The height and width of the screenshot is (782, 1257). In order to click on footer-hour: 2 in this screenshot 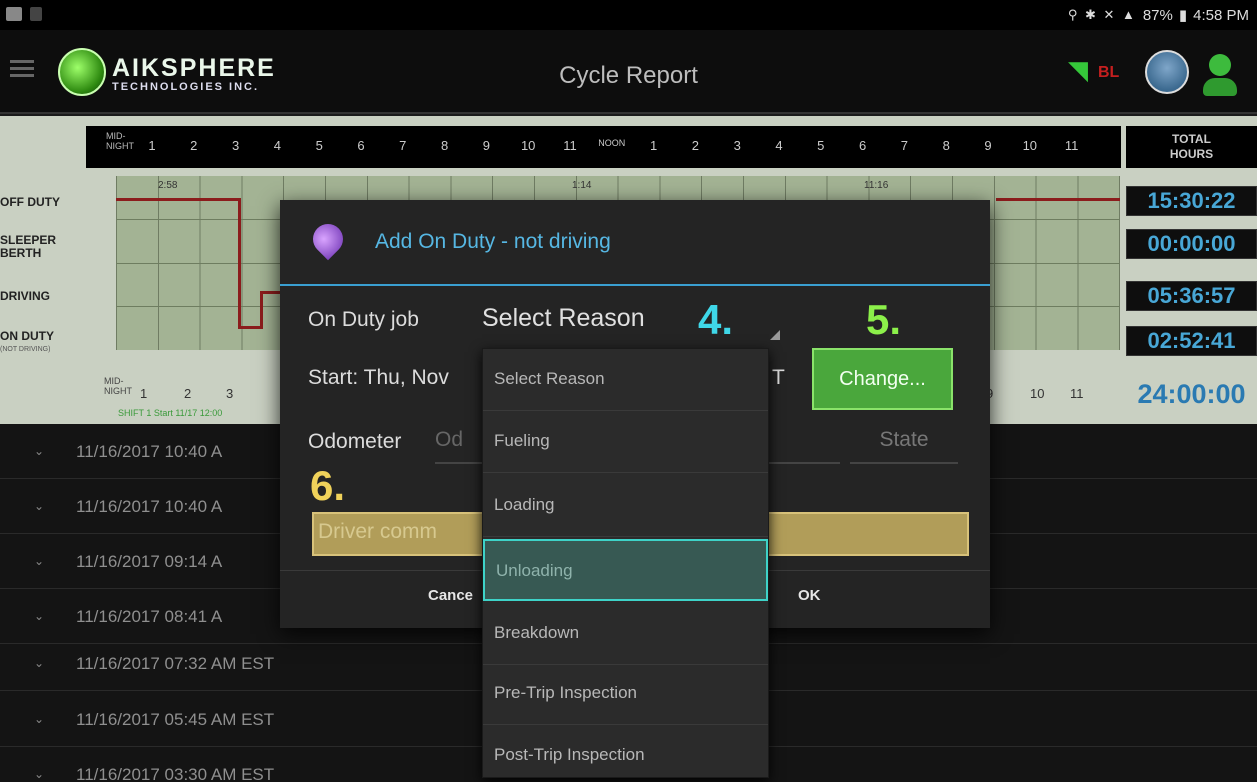, I will do `click(188, 393)`.